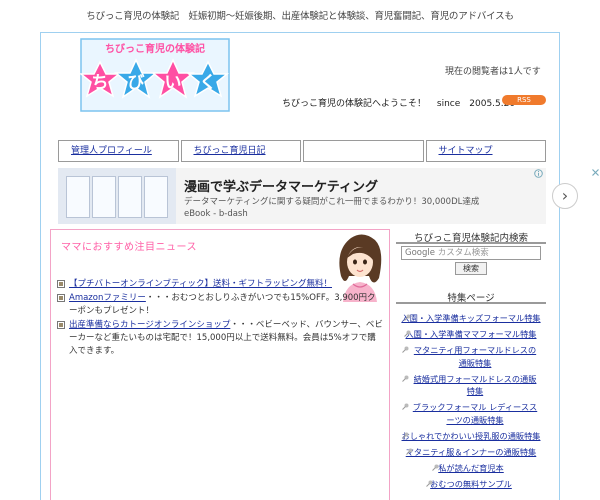 Image resolution: width=600 pixels, height=500 pixels. I want to click on news-item: 【プチバトーオンラインブティック】送料・ギフトラッピング無料！, so click(220, 284).